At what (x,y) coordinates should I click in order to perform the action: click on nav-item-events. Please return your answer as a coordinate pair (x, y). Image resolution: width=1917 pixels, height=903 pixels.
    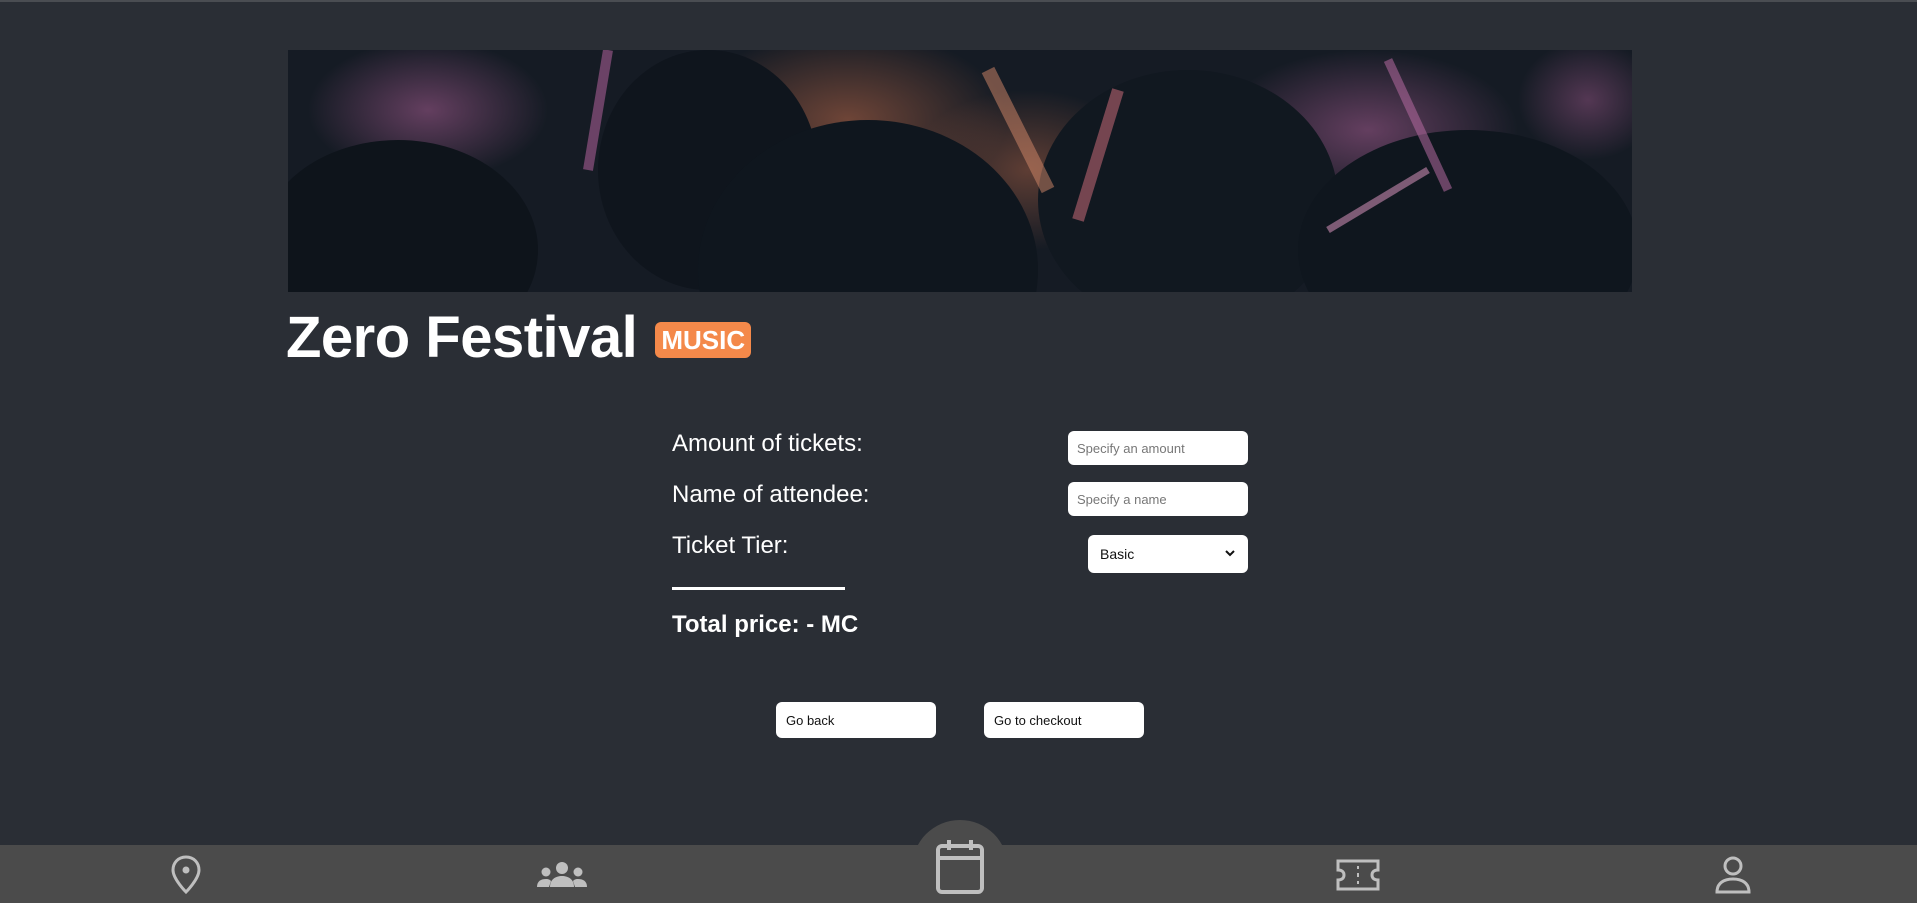
    Looking at the image, I should click on (960, 869).